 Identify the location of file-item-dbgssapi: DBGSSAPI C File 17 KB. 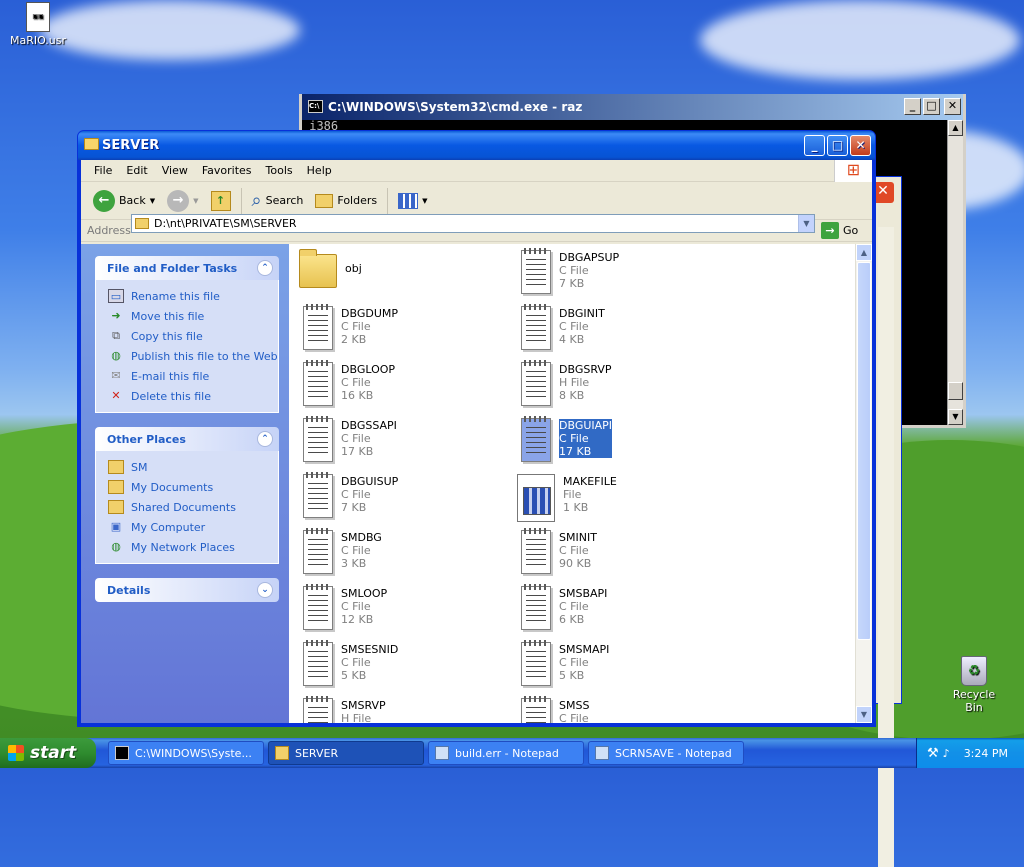
(408, 445).